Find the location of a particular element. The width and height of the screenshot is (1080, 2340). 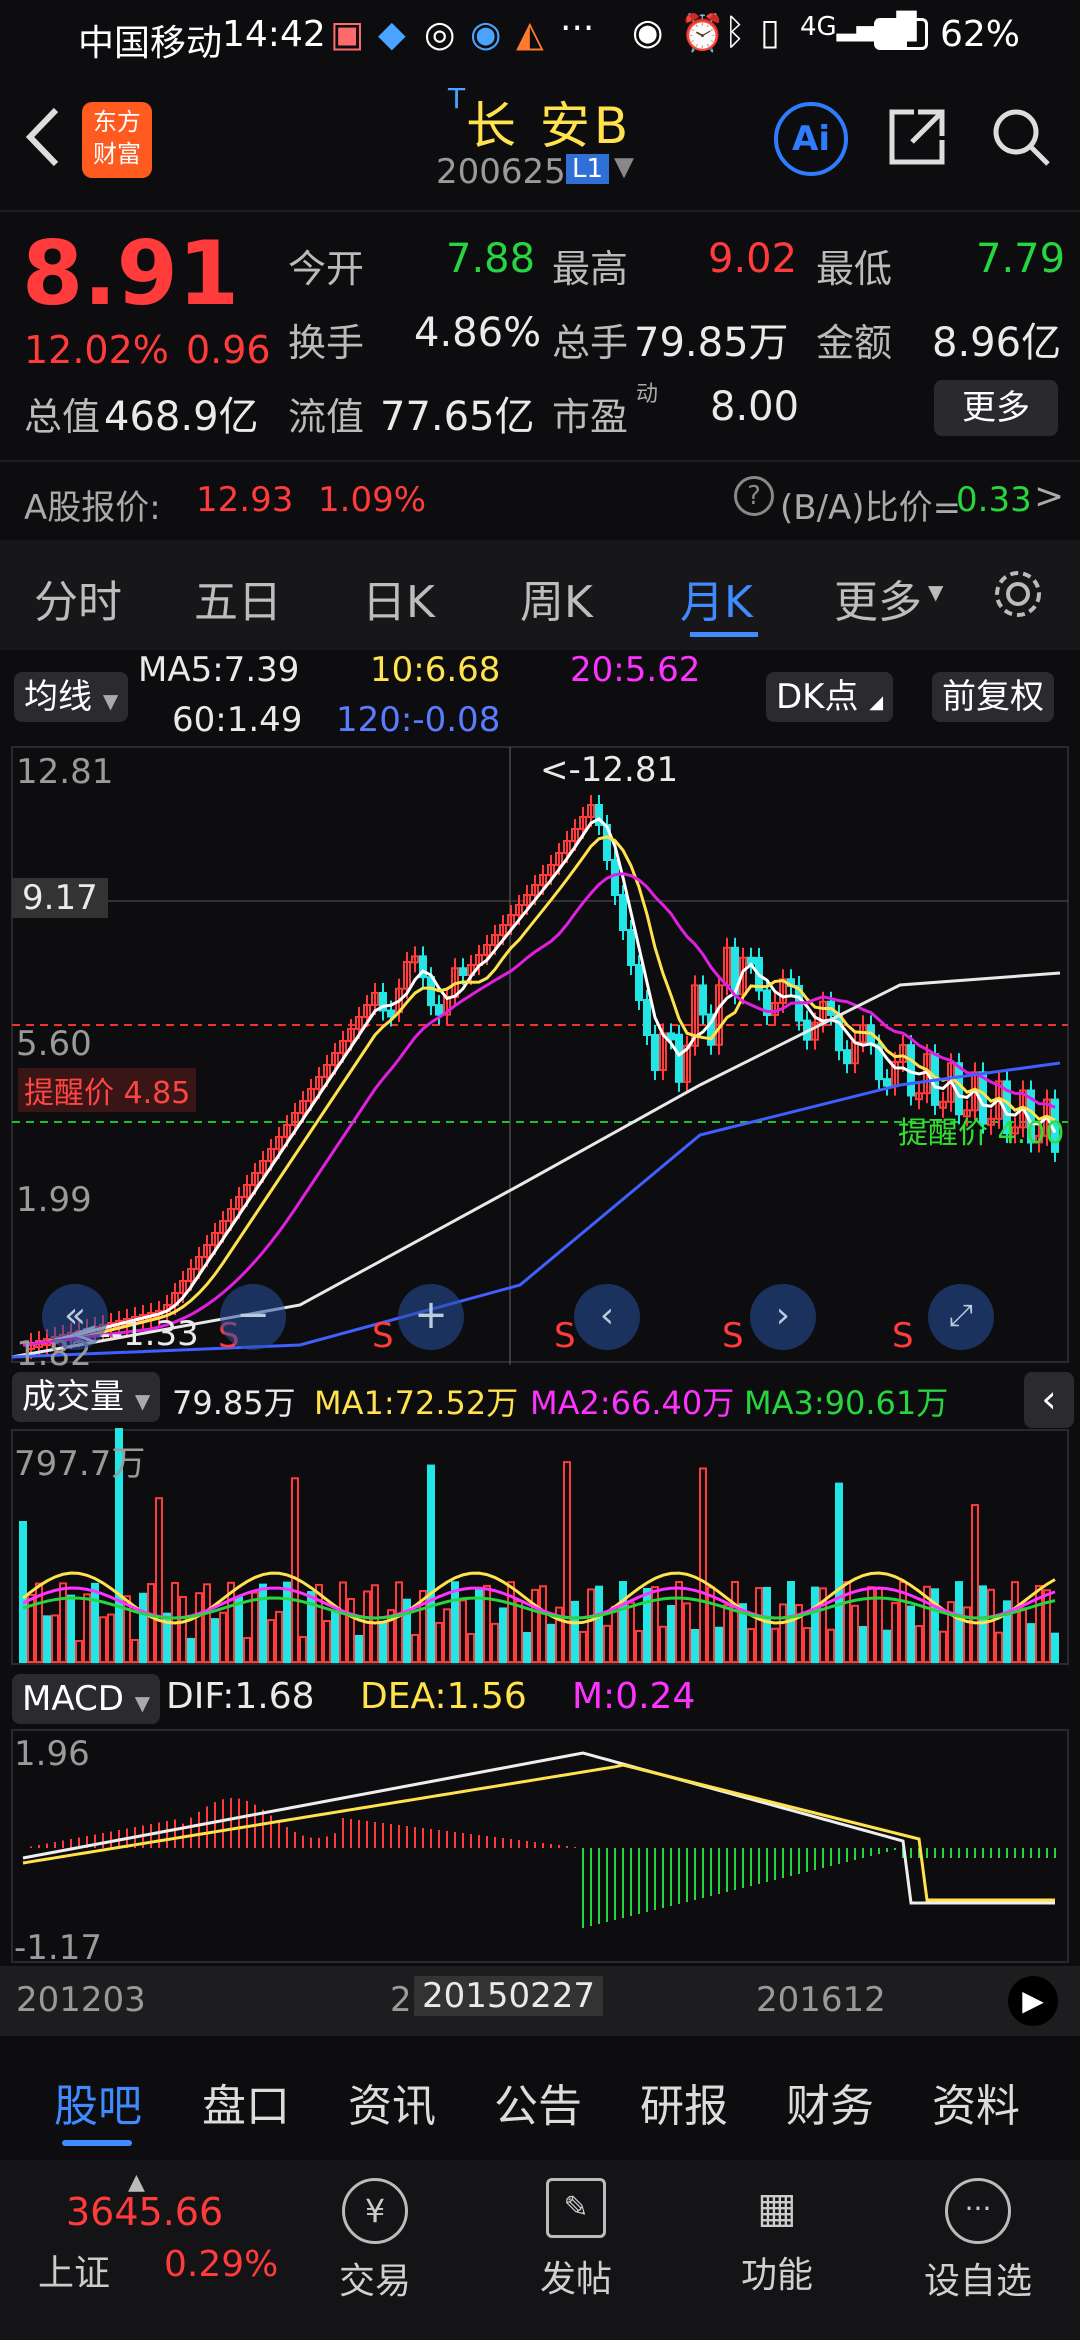

more-button: 更多 is located at coordinates (996, 408).